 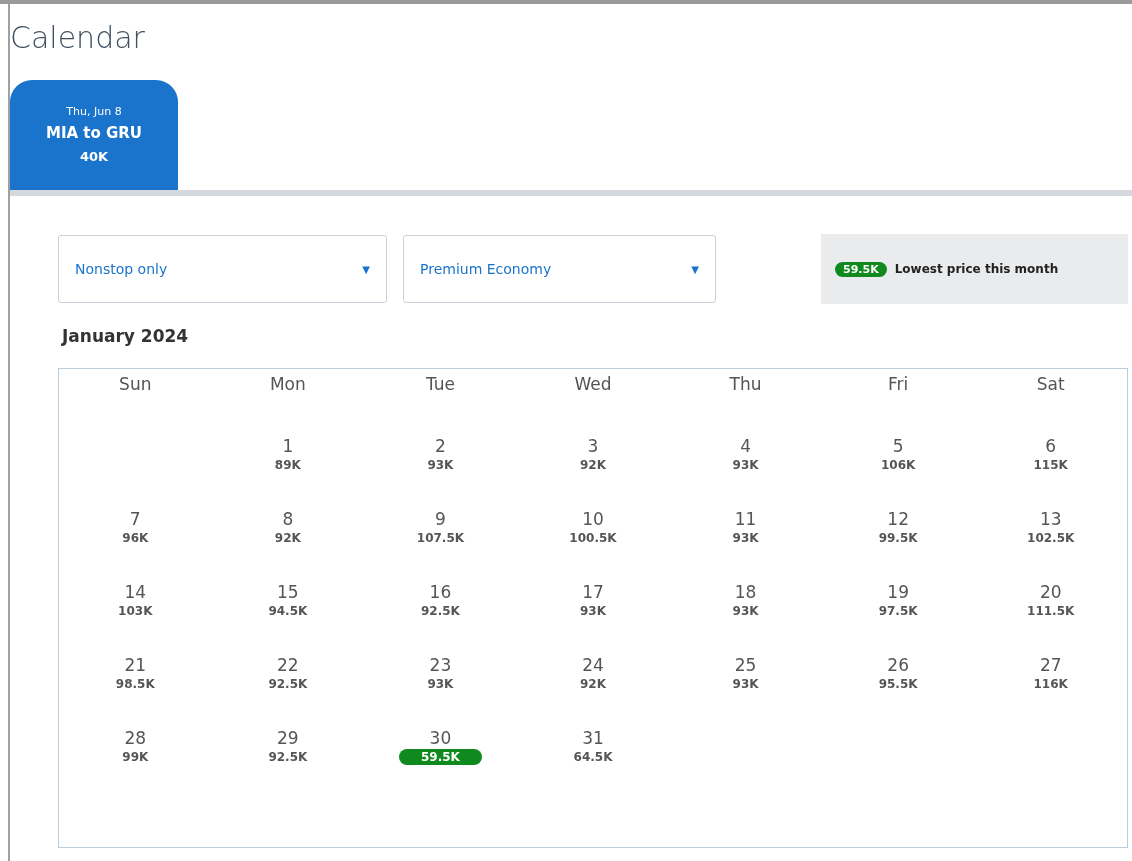 I want to click on day-number: 16, so click(x=440, y=591).